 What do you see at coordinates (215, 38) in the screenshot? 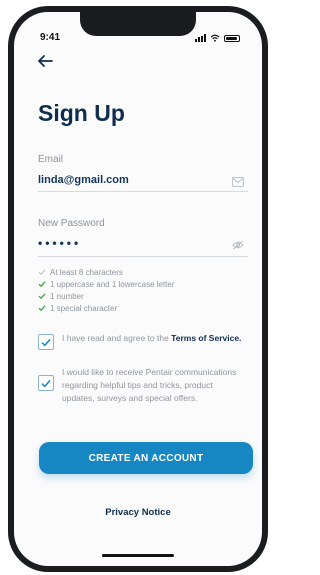
I see `wifi-icon` at bounding box center [215, 38].